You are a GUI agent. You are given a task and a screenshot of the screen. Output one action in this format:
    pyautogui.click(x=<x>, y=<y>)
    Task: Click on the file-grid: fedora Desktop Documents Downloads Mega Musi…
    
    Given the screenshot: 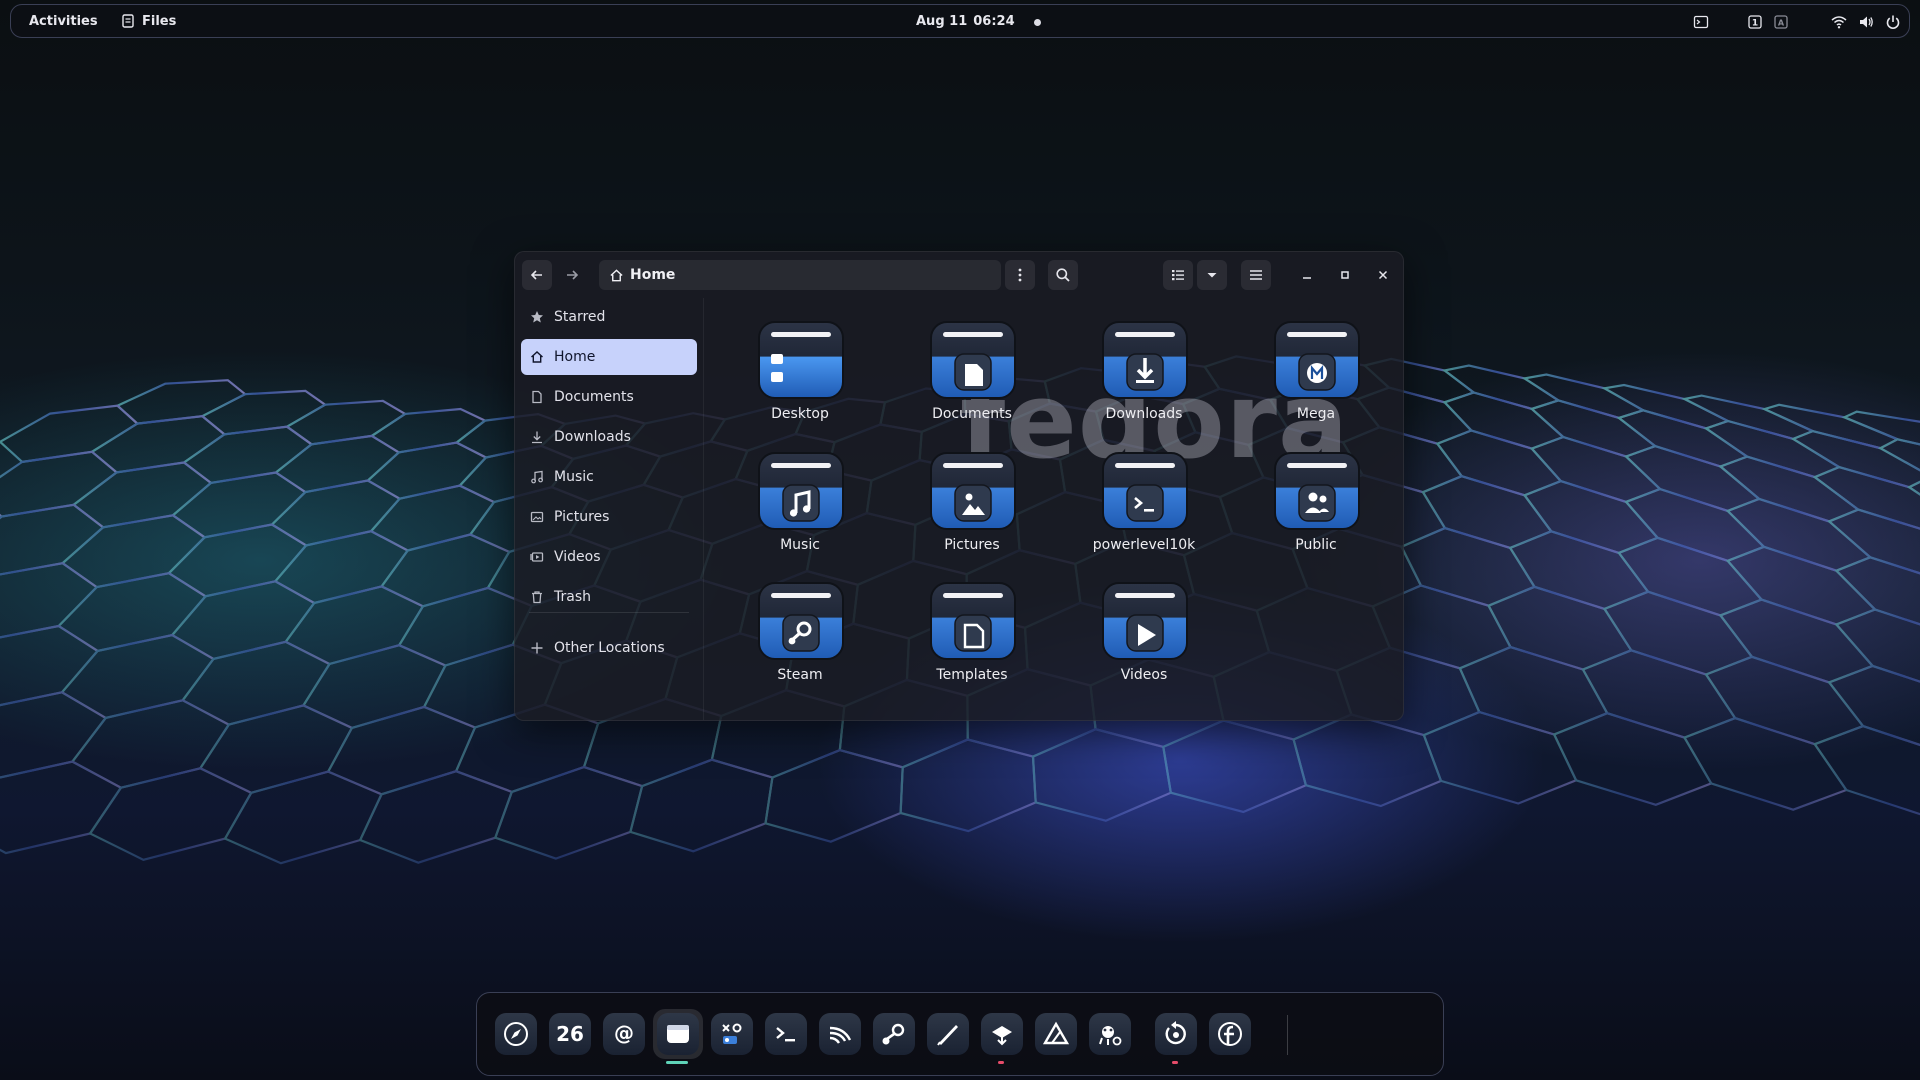 What is the action you would take?
    pyautogui.click(x=1054, y=509)
    